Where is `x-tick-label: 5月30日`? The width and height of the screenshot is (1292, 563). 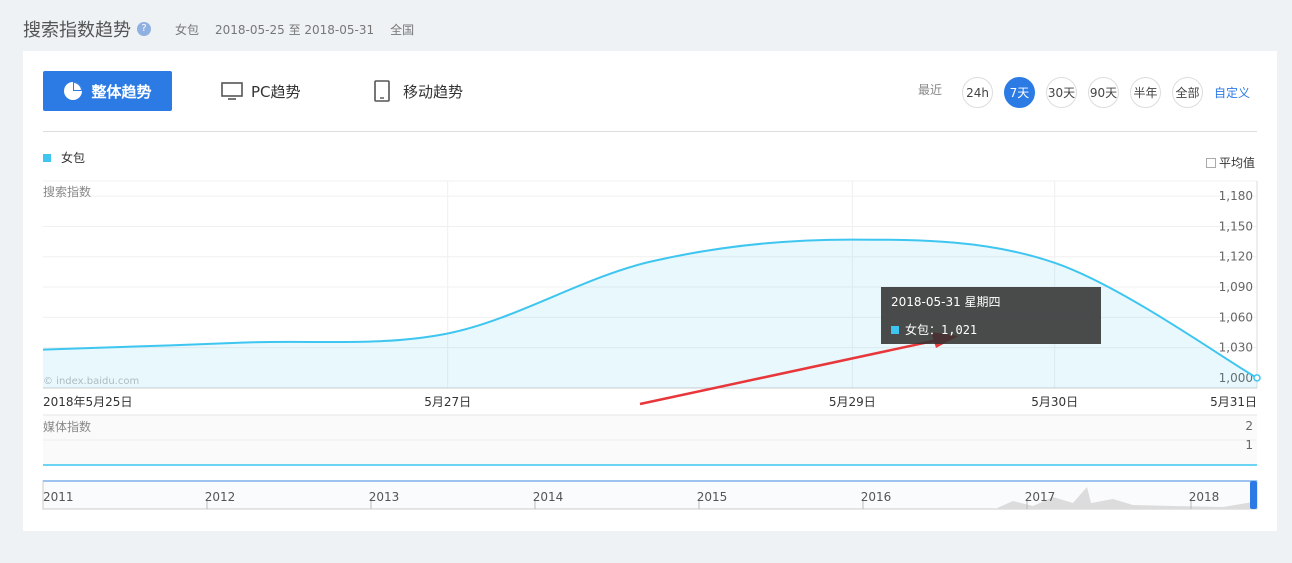 x-tick-label: 5月30日 is located at coordinates (1054, 402).